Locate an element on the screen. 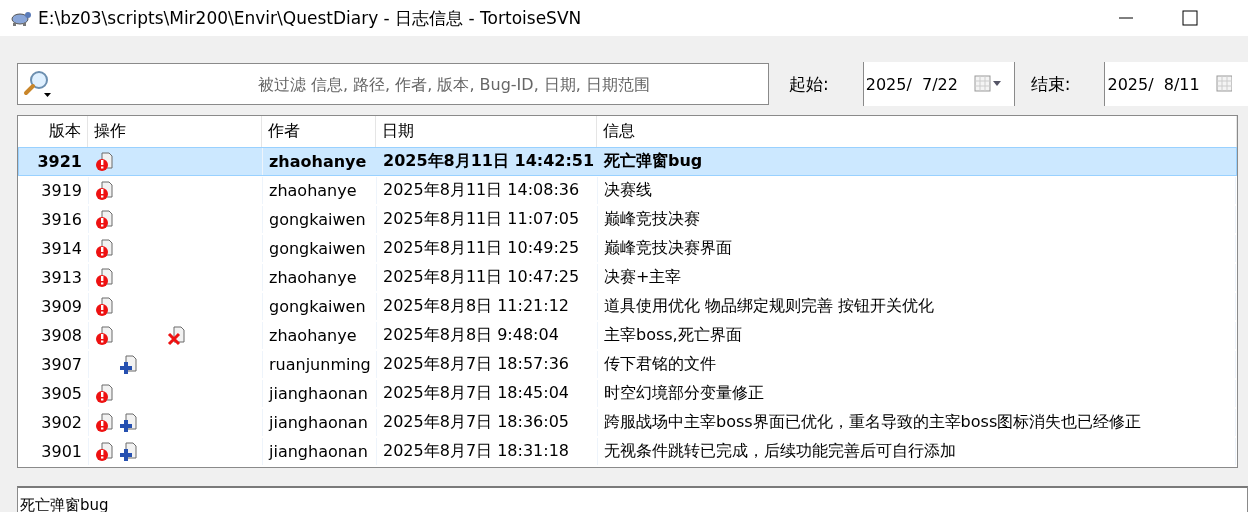 The width and height of the screenshot is (1248, 512). calendar-dropdown-icon is located at coordinates (988, 84).